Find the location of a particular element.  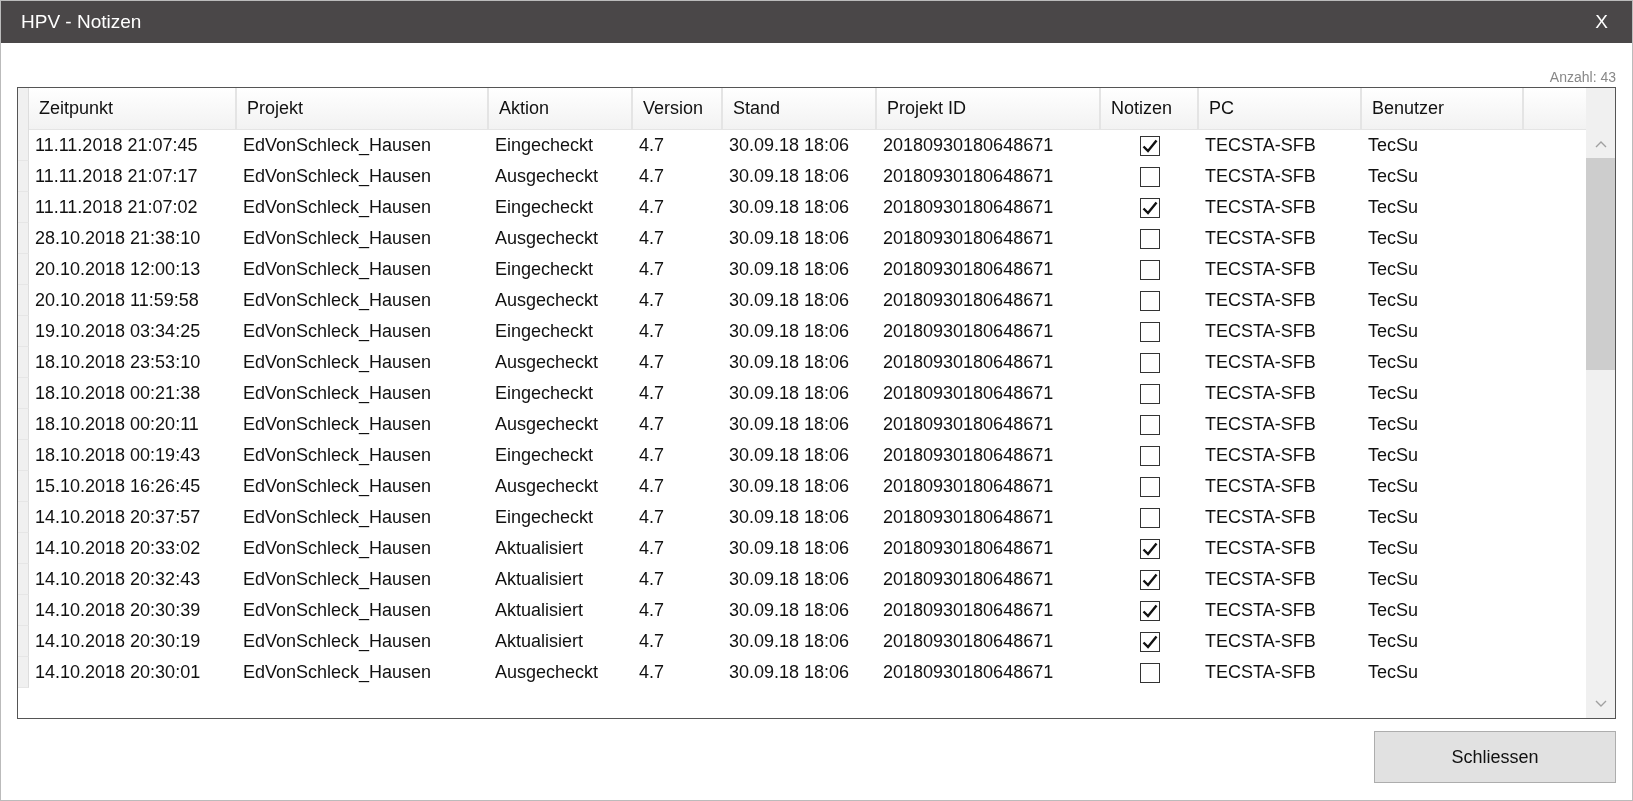

vertical-scrollbar is located at coordinates (1600, 403).